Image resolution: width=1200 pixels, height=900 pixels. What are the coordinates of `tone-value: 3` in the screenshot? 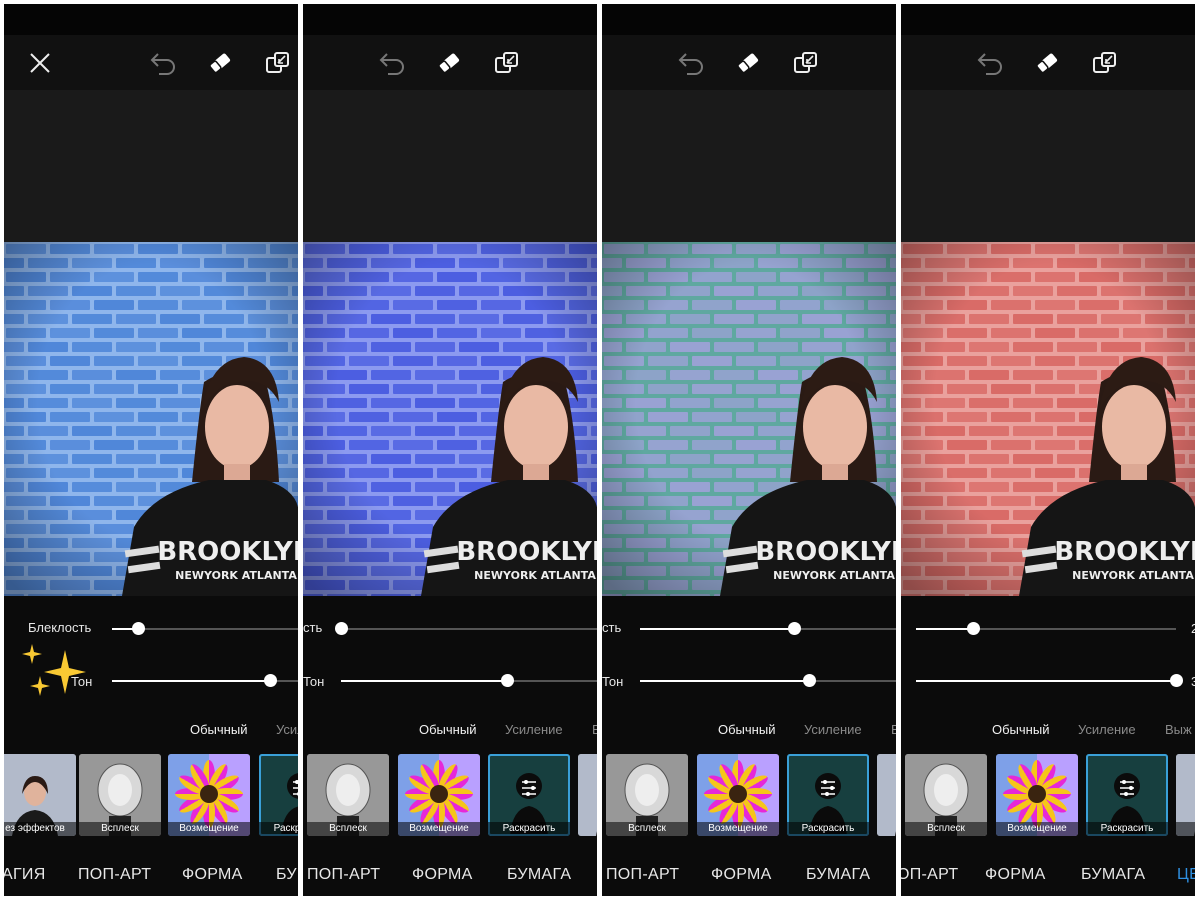 It's located at (1193, 681).